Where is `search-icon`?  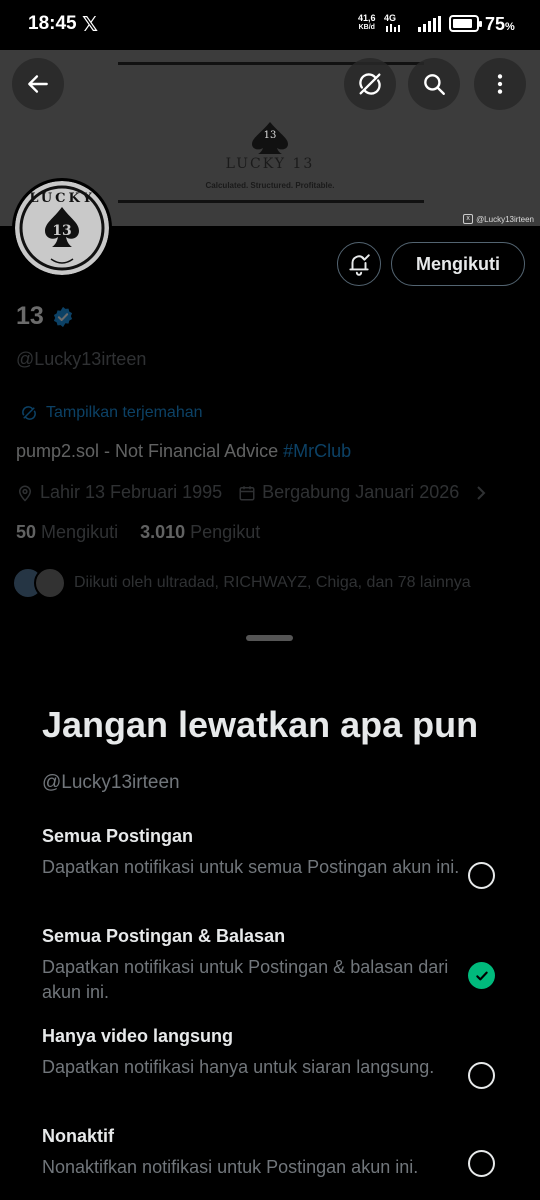 search-icon is located at coordinates (434, 84).